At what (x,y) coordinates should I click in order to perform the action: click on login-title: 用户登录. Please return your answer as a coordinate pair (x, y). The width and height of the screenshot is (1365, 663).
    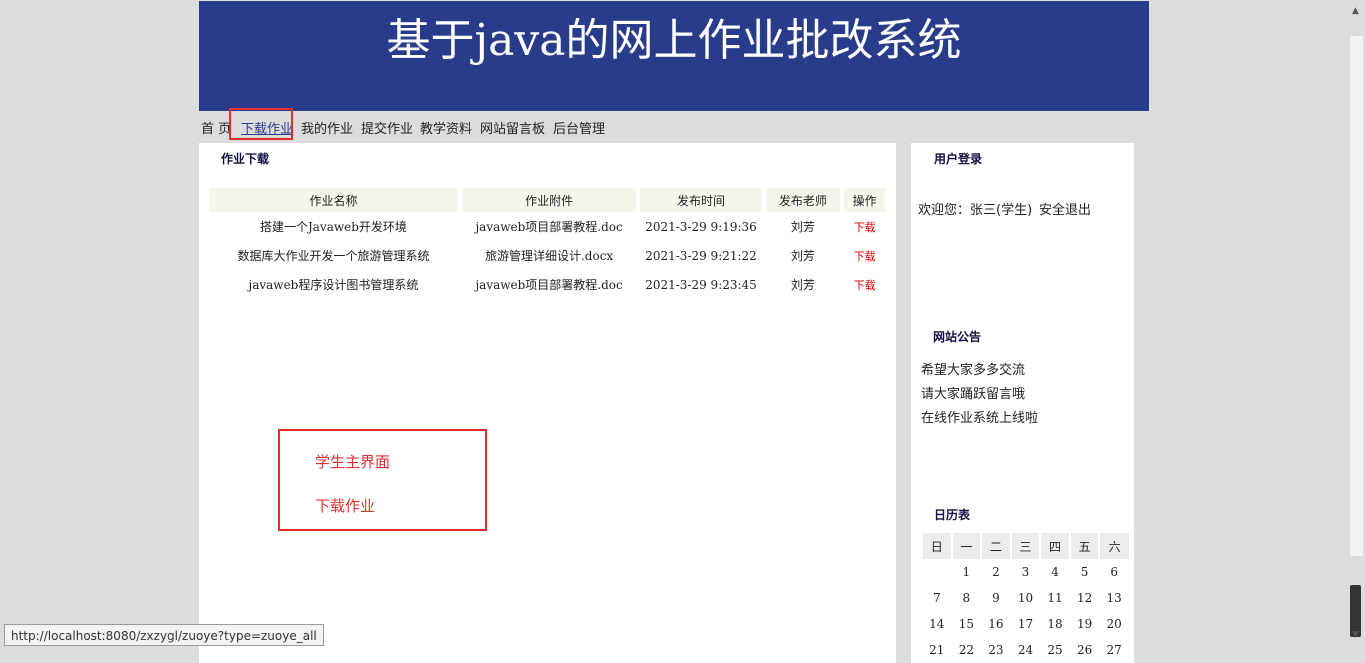
    Looking at the image, I should click on (958, 159).